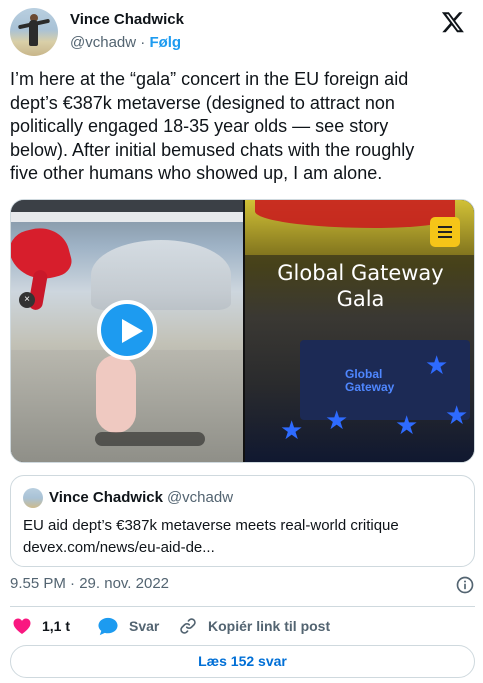 The height and width of the screenshot is (683, 483). Describe the element at coordinates (269, 626) in the screenshot. I see `copy-link-label: Kopiér link til post` at that location.